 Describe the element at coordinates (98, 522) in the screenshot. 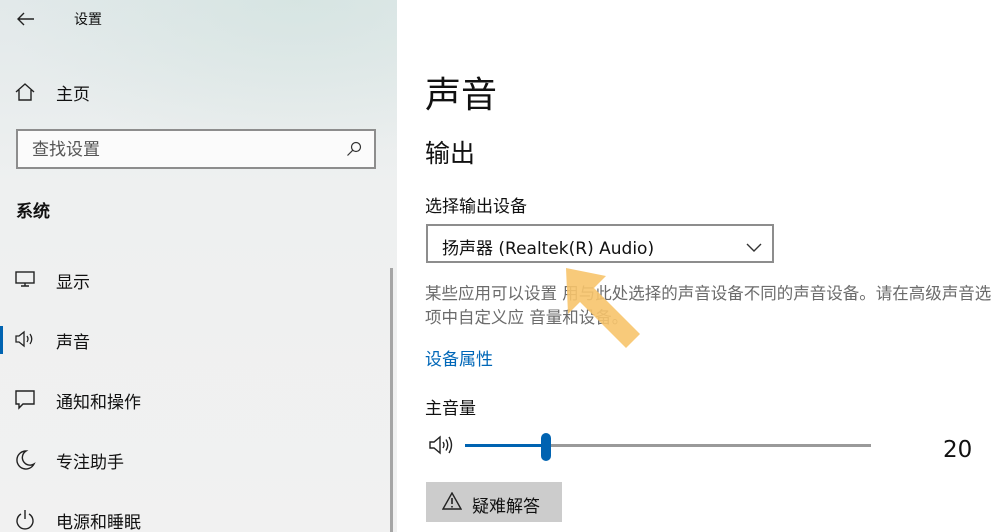

I see `sidebar-item-label: 电源和睡眠` at that location.